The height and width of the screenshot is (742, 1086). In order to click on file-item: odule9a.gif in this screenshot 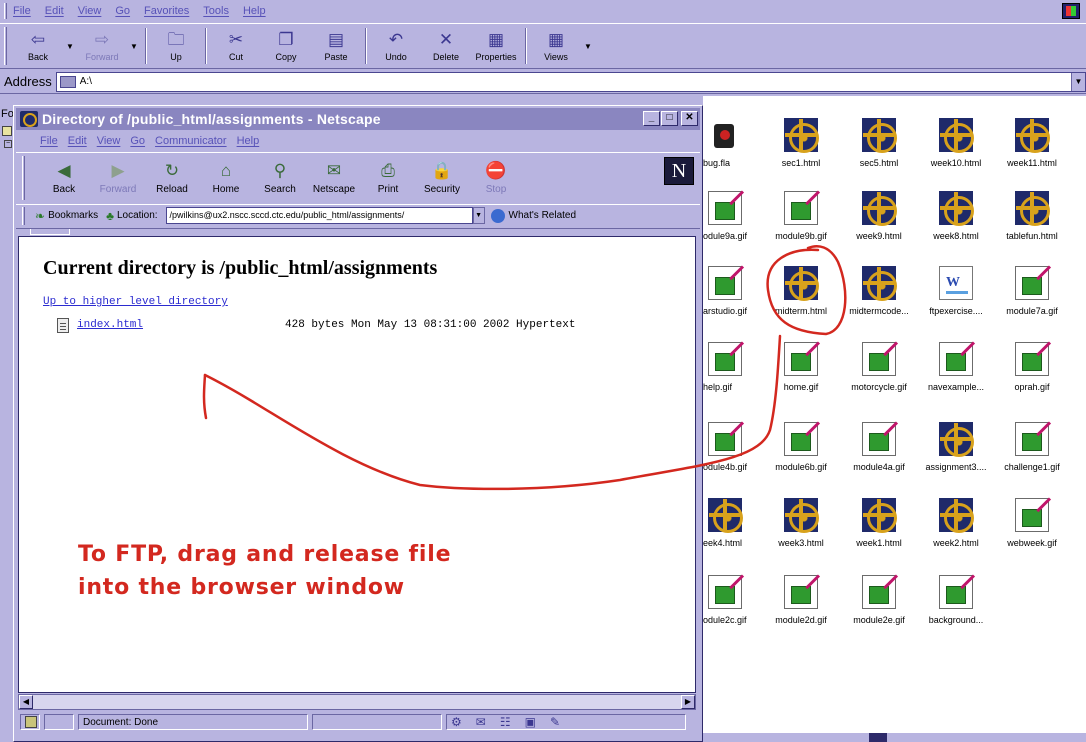, I will do `click(732, 218)`.